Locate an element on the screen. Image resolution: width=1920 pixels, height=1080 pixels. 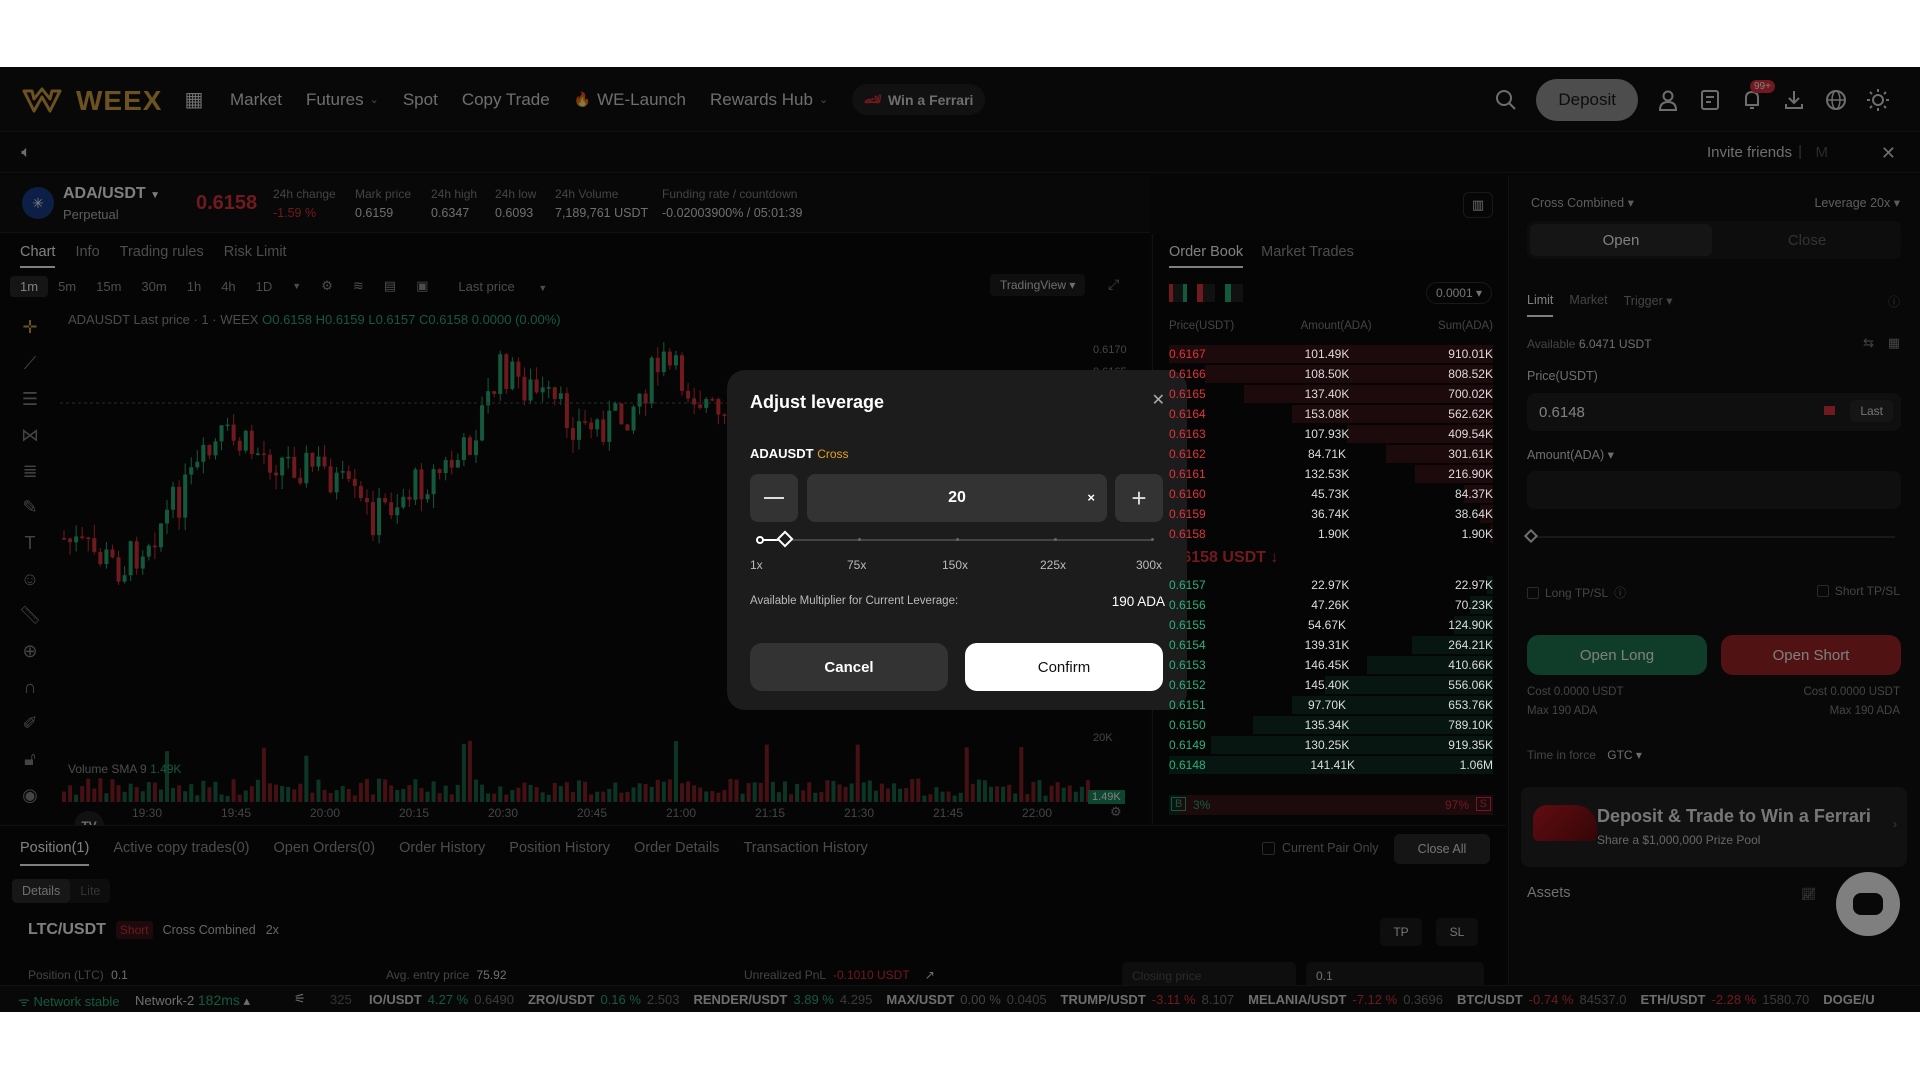
leverage-input-value: 20 is located at coordinates (957, 497).